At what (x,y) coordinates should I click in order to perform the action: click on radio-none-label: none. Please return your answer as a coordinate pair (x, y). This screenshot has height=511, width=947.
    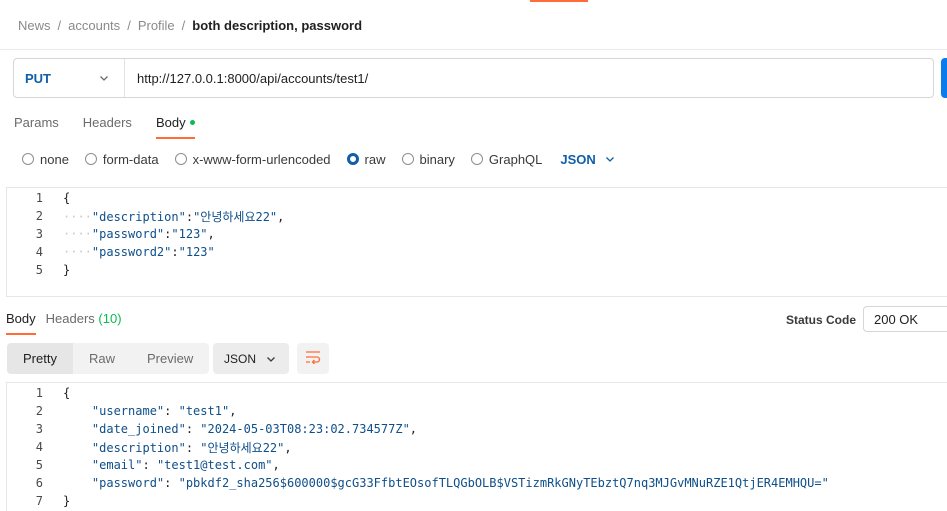
    Looking at the image, I should click on (54, 159).